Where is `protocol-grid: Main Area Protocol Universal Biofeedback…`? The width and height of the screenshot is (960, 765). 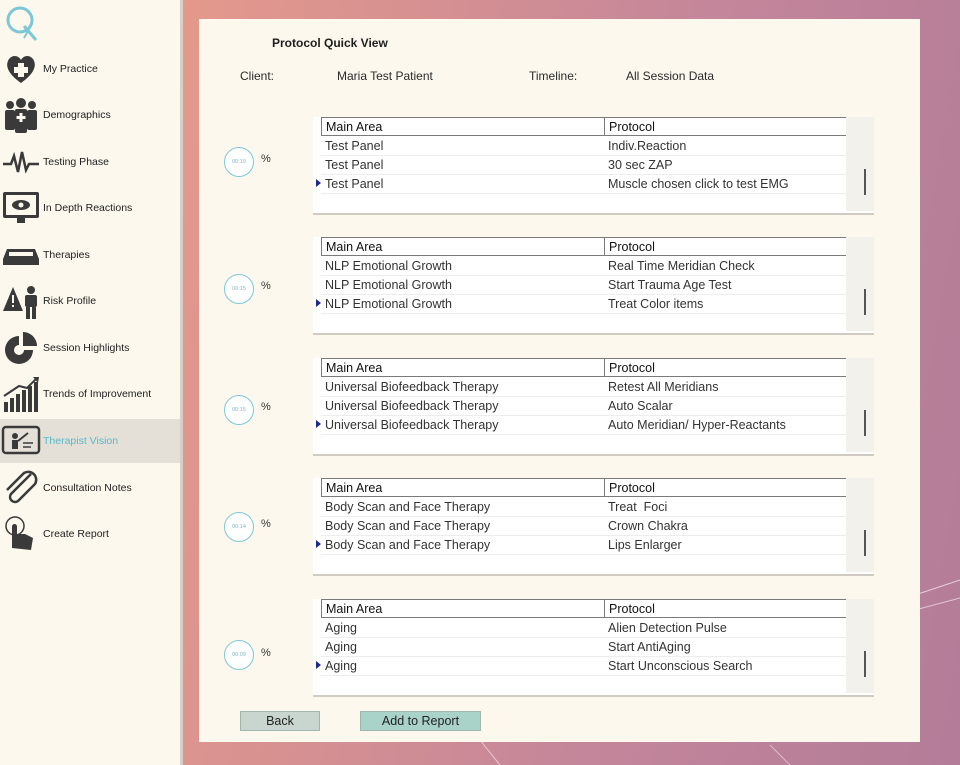
protocol-grid: Main Area Protocol Universal Biofeedback… is located at coordinates (593, 407).